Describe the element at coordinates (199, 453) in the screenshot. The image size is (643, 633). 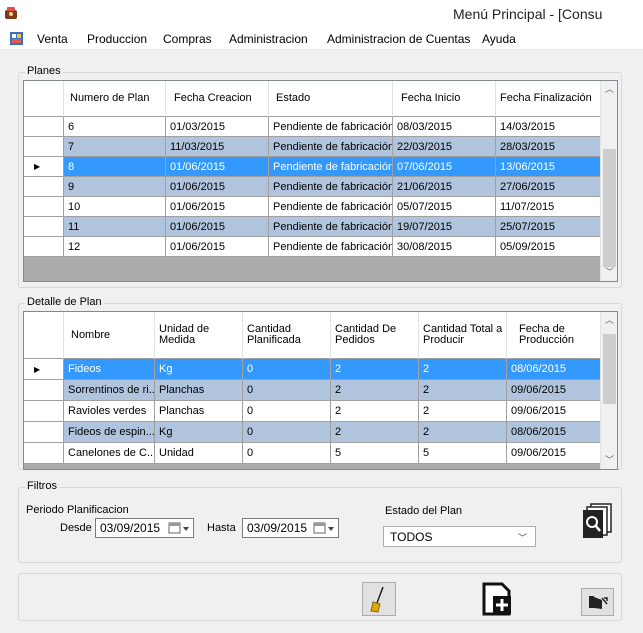
I see `detalle-cell: Unidad` at that location.